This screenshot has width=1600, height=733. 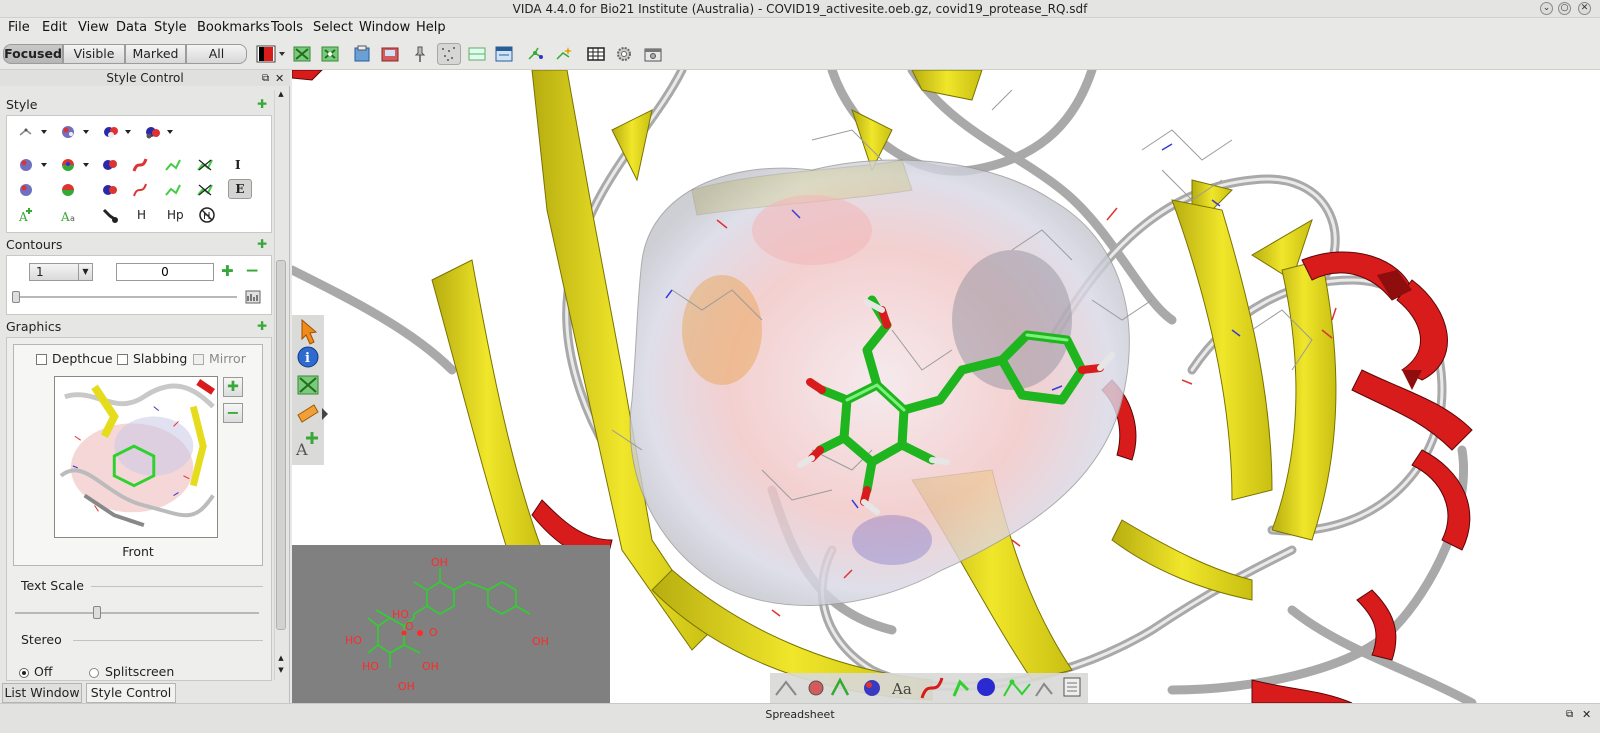 What do you see at coordinates (504, 54) in the screenshot?
I see `window-layout-icon` at bounding box center [504, 54].